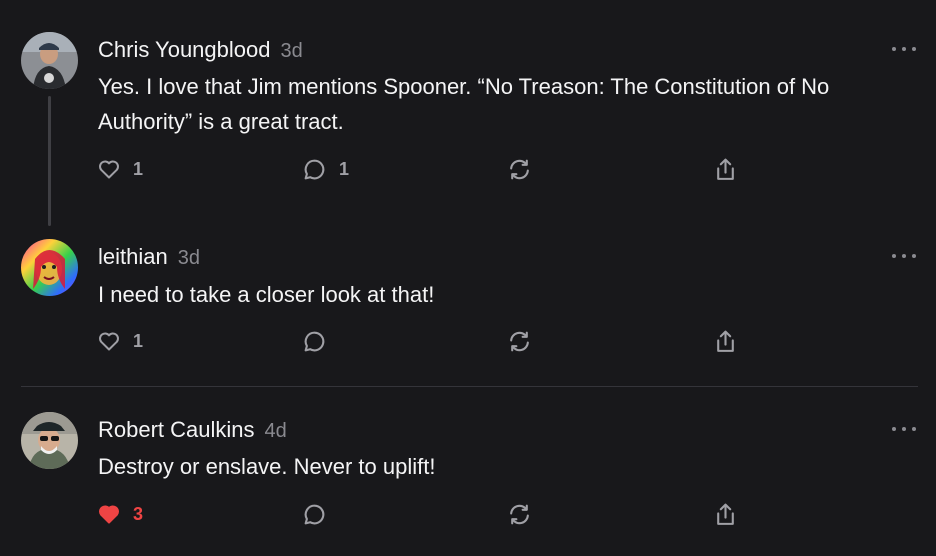 The height and width of the screenshot is (556, 936). I want to click on comment-header: Robert Caulkins 4d, so click(192, 430).